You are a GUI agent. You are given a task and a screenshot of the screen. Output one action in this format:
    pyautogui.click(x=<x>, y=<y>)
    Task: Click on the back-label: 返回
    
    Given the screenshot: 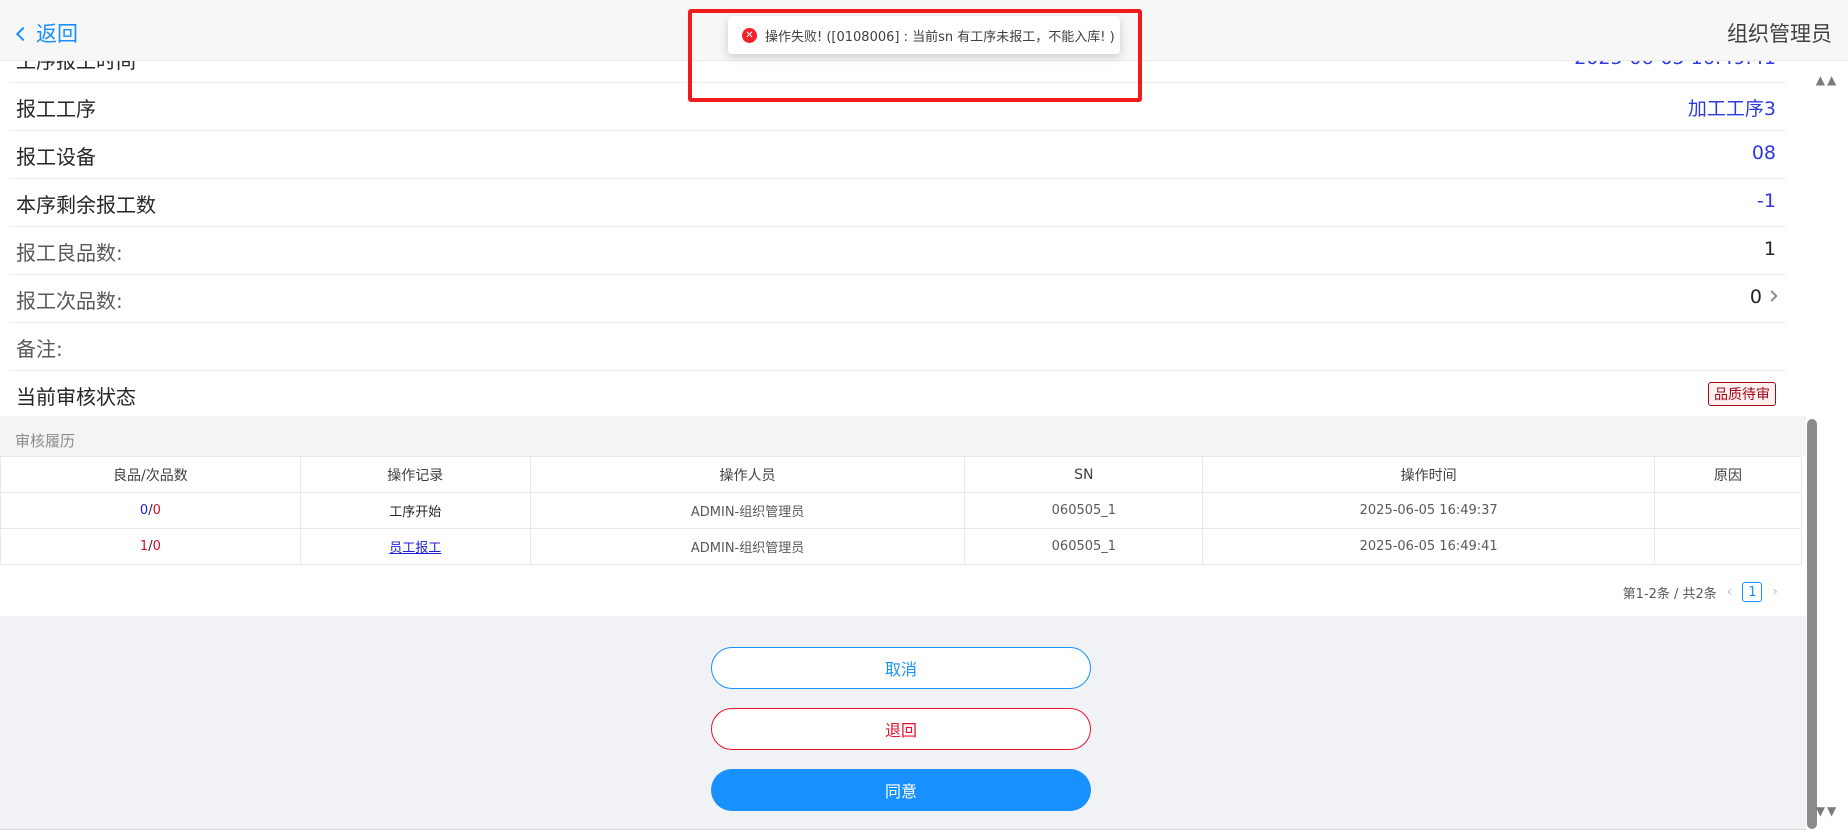 What is the action you would take?
    pyautogui.click(x=57, y=34)
    